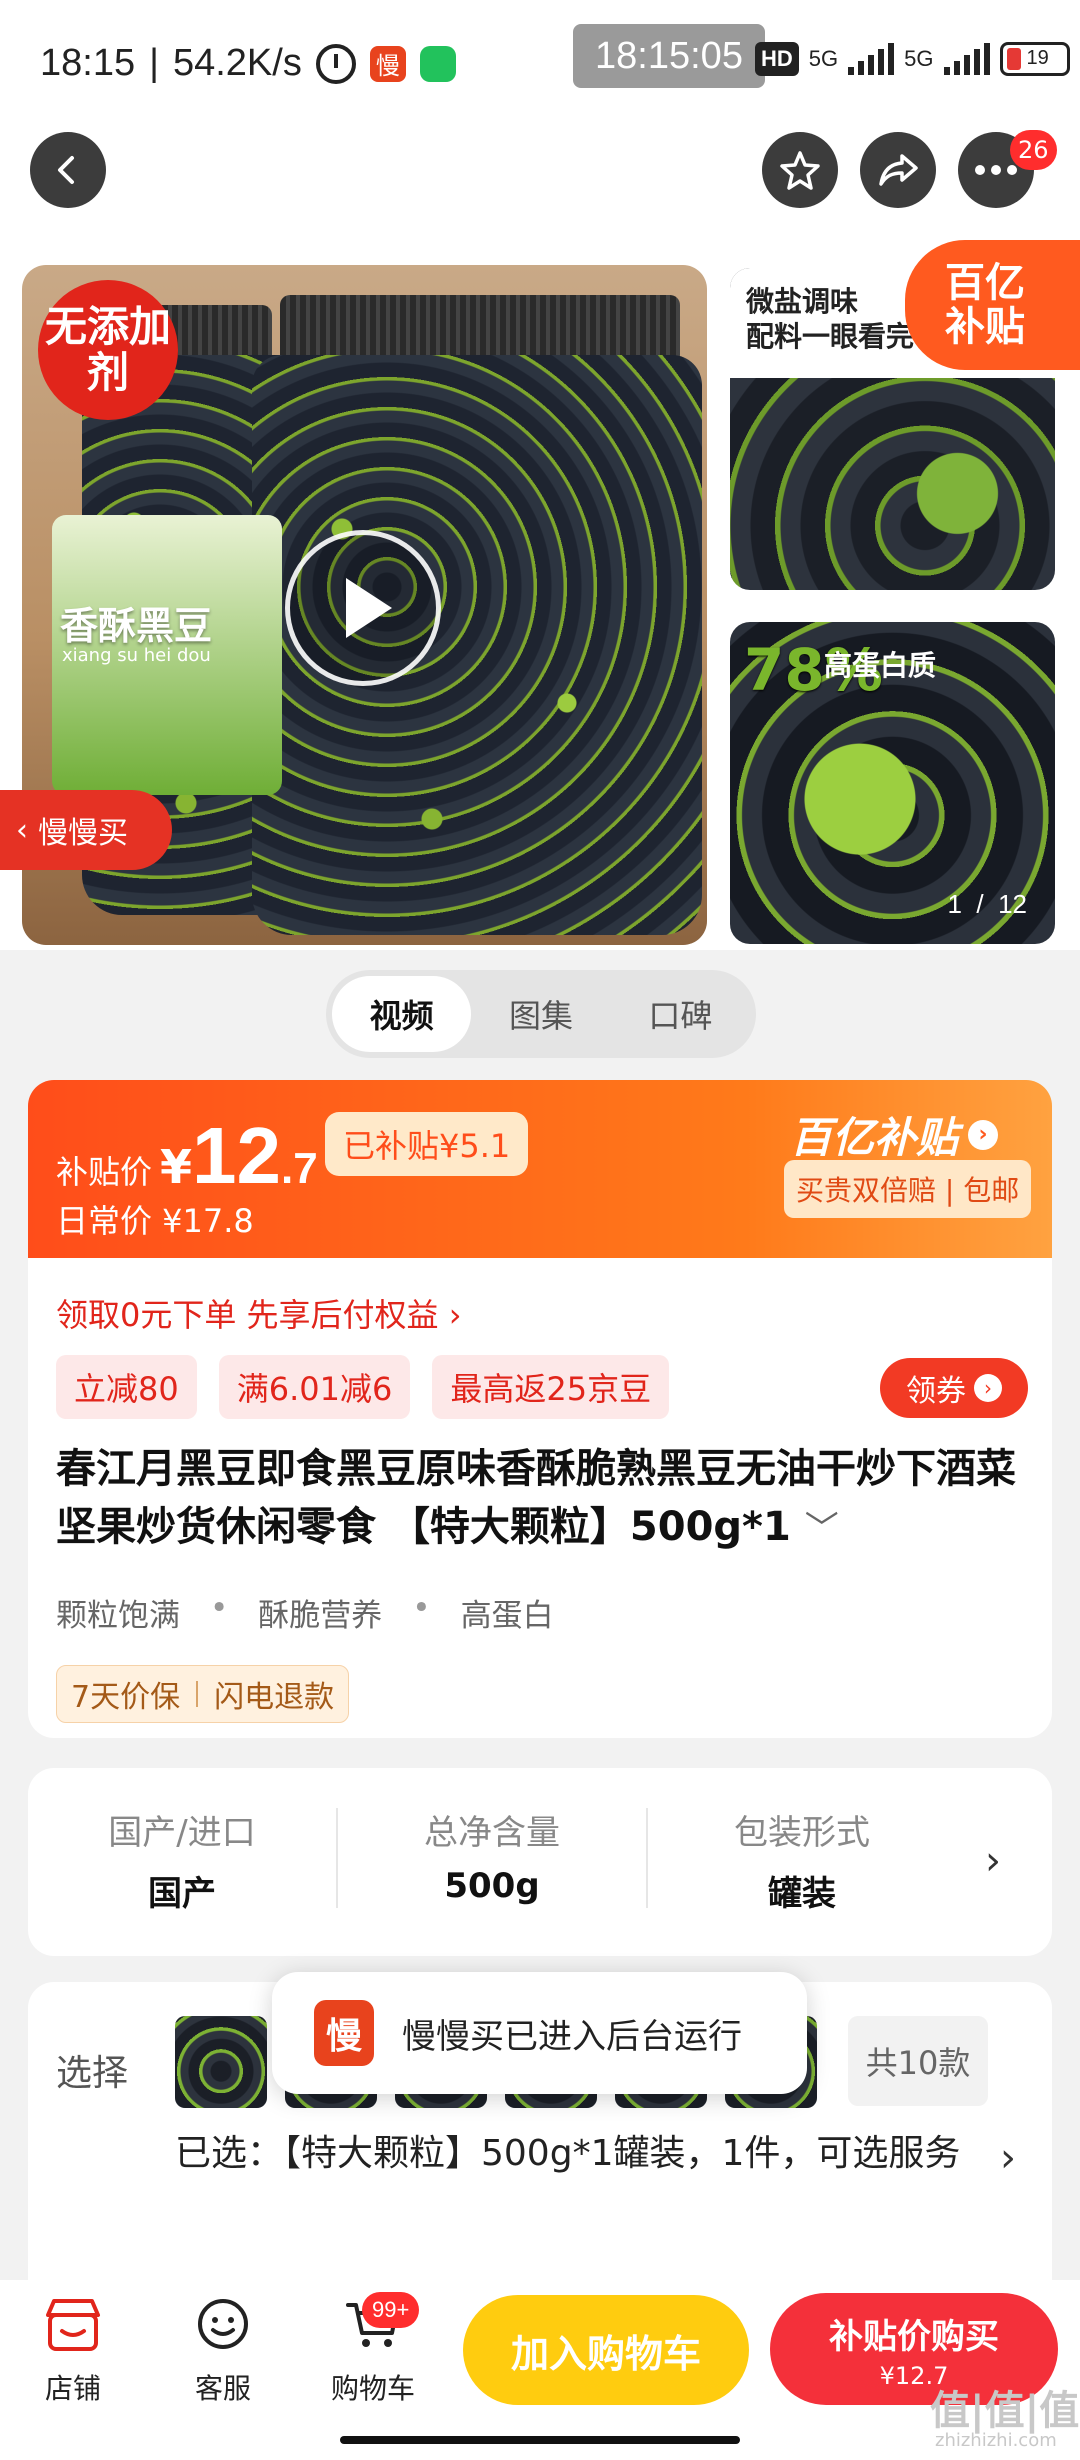 This screenshot has height=2460, width=1080. Describe the element at coordinates (335, 63) in the screenshot. I see `alarm-icon` at that location.